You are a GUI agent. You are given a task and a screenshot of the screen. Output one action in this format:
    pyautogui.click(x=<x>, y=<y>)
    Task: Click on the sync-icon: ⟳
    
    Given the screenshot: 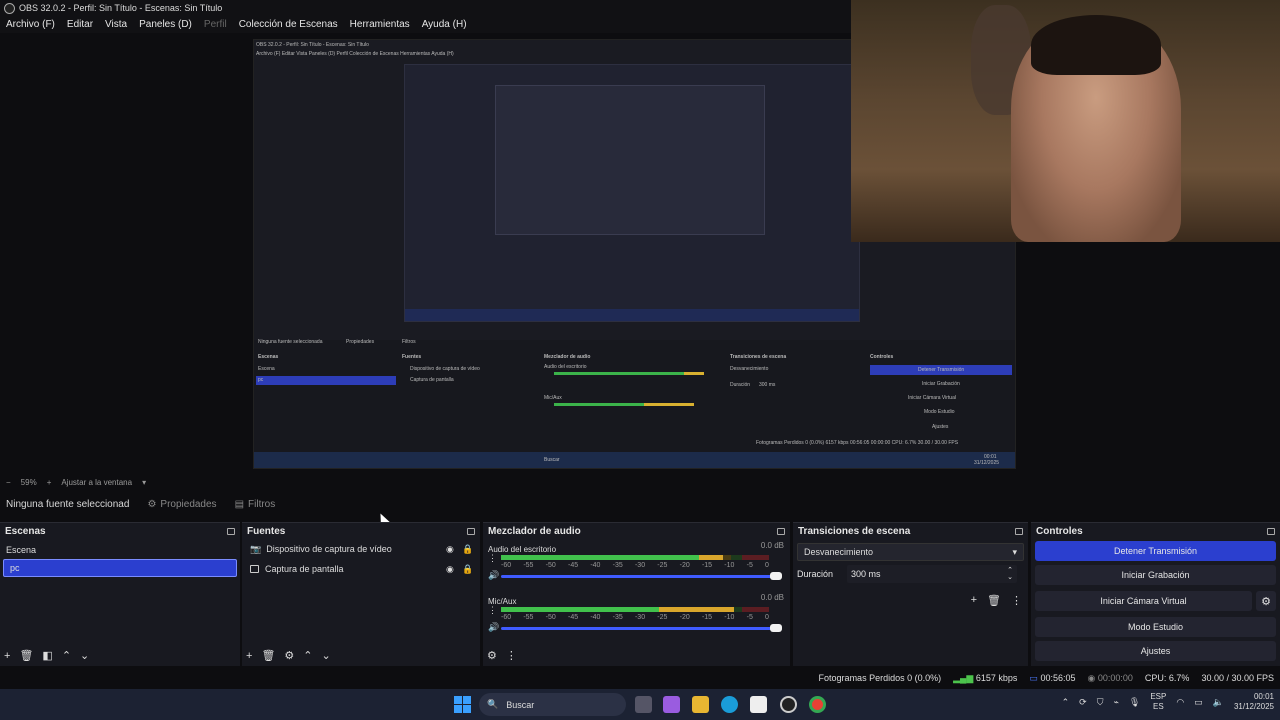 What is the action you would take?
    pyautogui.click(x=1083, y=702)
    